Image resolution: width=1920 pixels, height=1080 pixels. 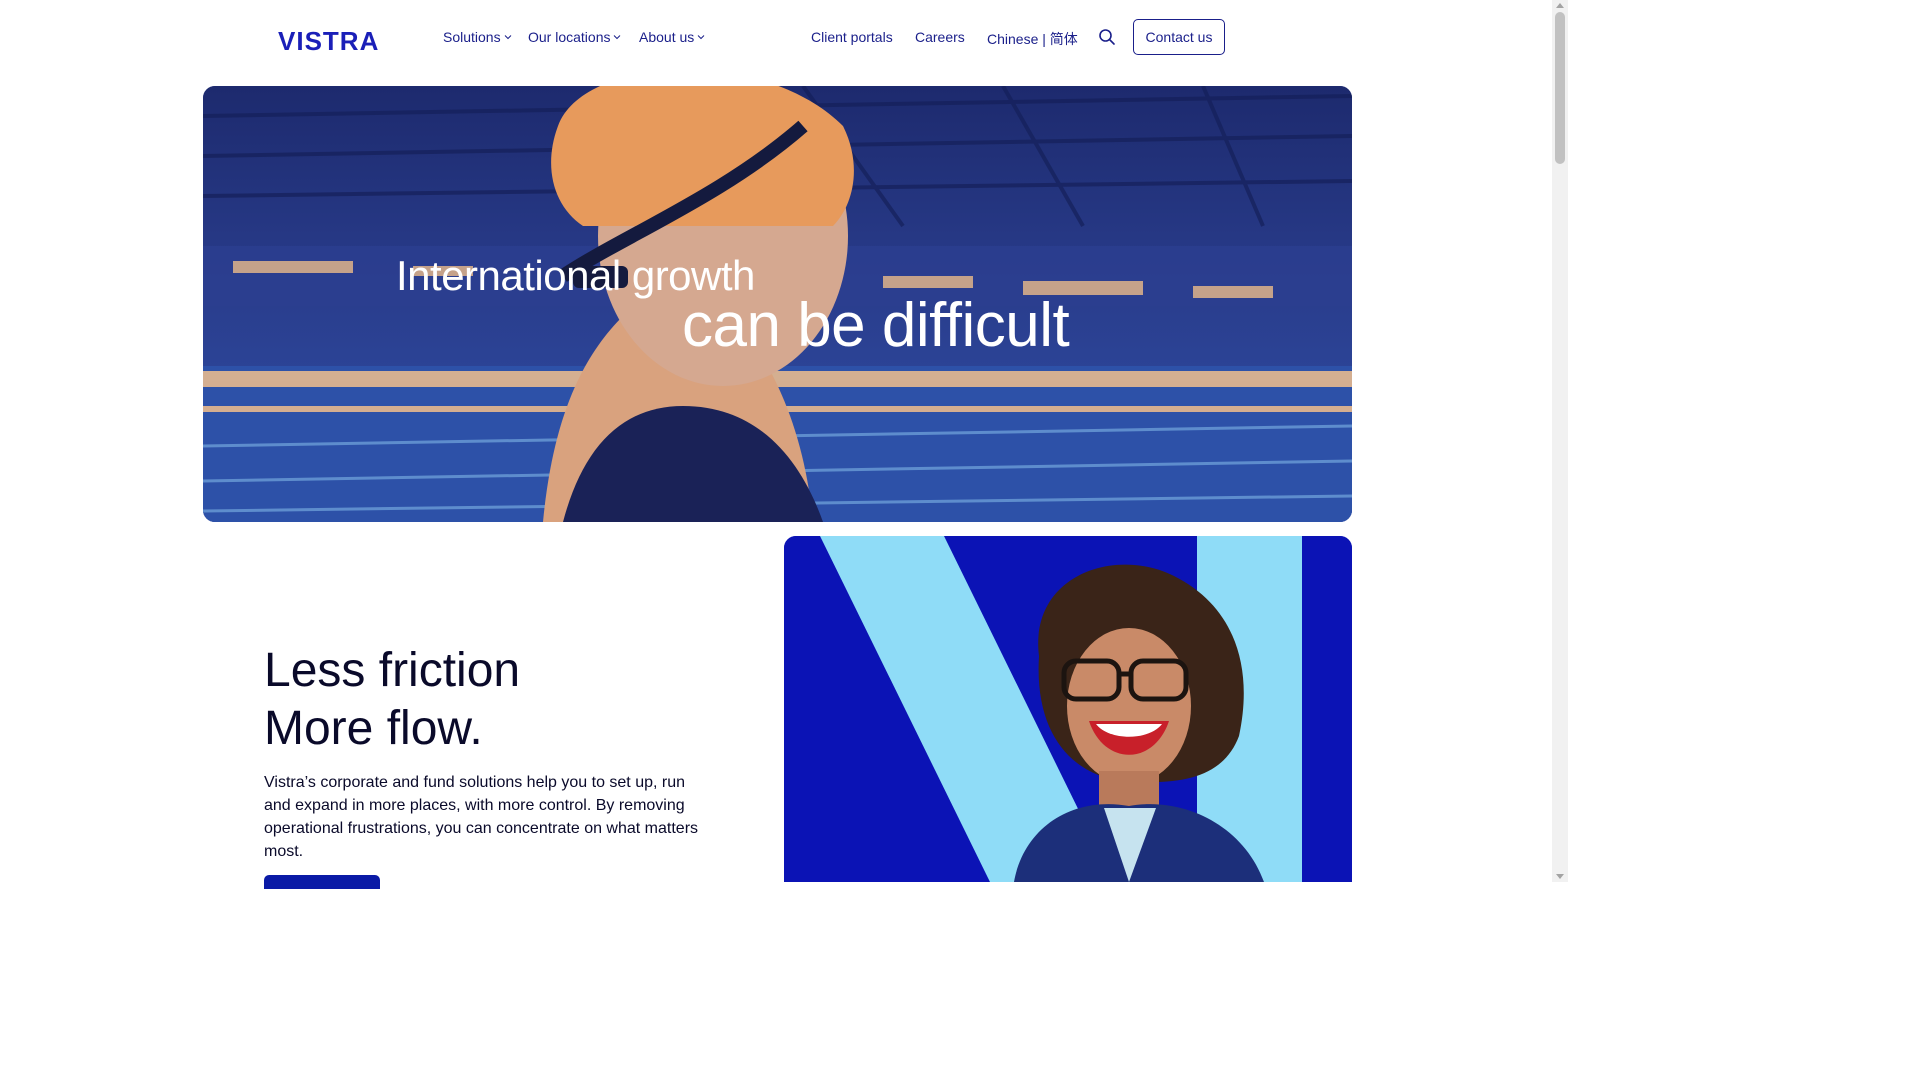 I want to click on nav-careers: Careers, so click(x=940, y=37).